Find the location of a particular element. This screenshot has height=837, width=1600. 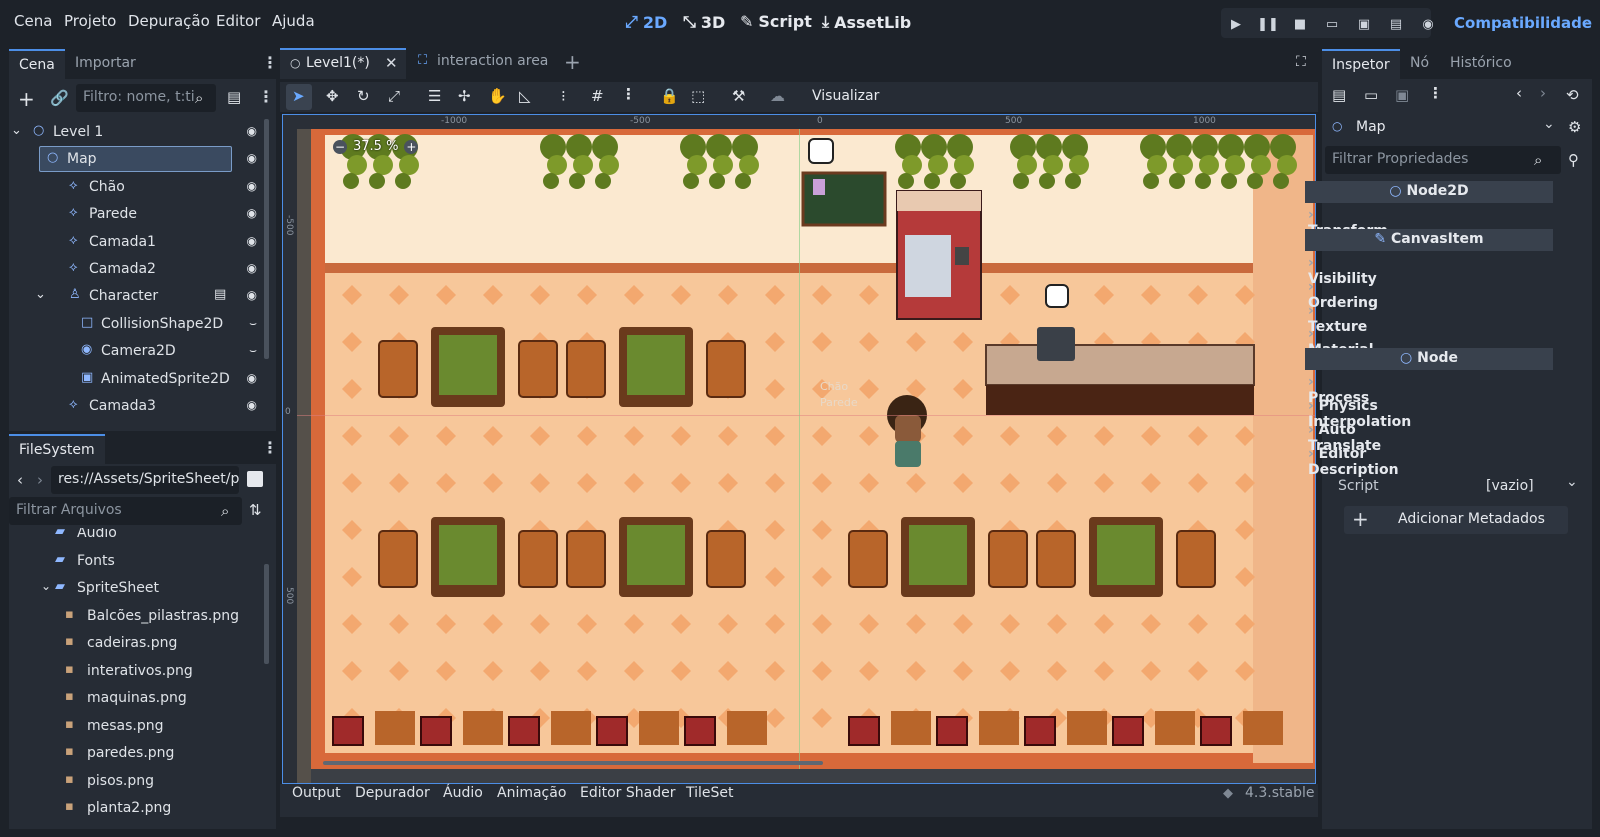

zoom-in-icon: + is located at coordinates (411, 146).